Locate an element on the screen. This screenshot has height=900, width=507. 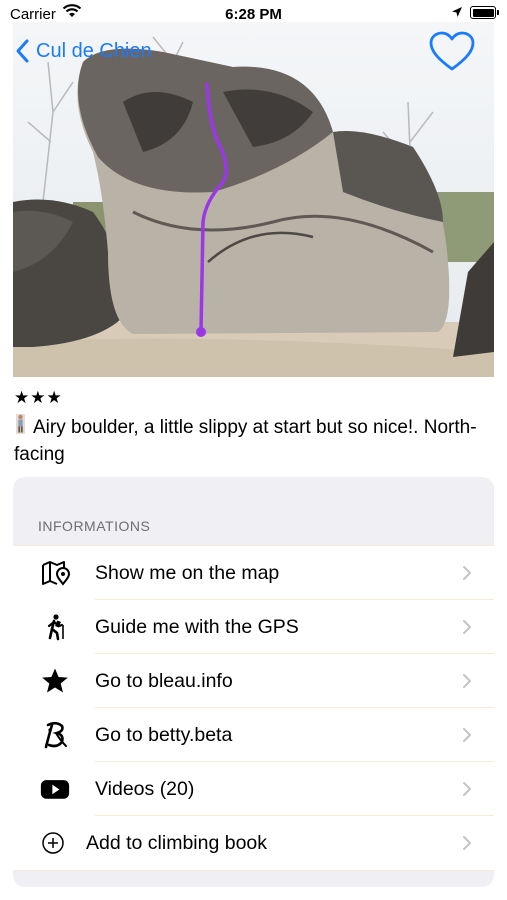
back-button: Cul de Chien is located at coordinates (83, 51).